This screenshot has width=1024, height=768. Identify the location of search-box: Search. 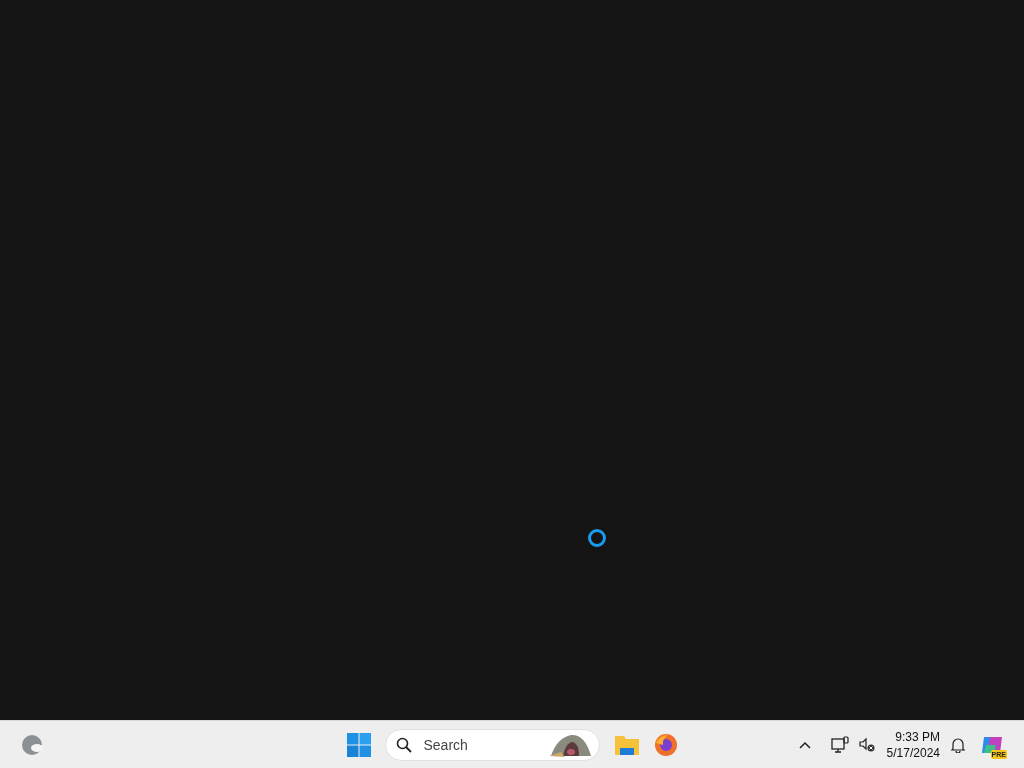
(492, 744).